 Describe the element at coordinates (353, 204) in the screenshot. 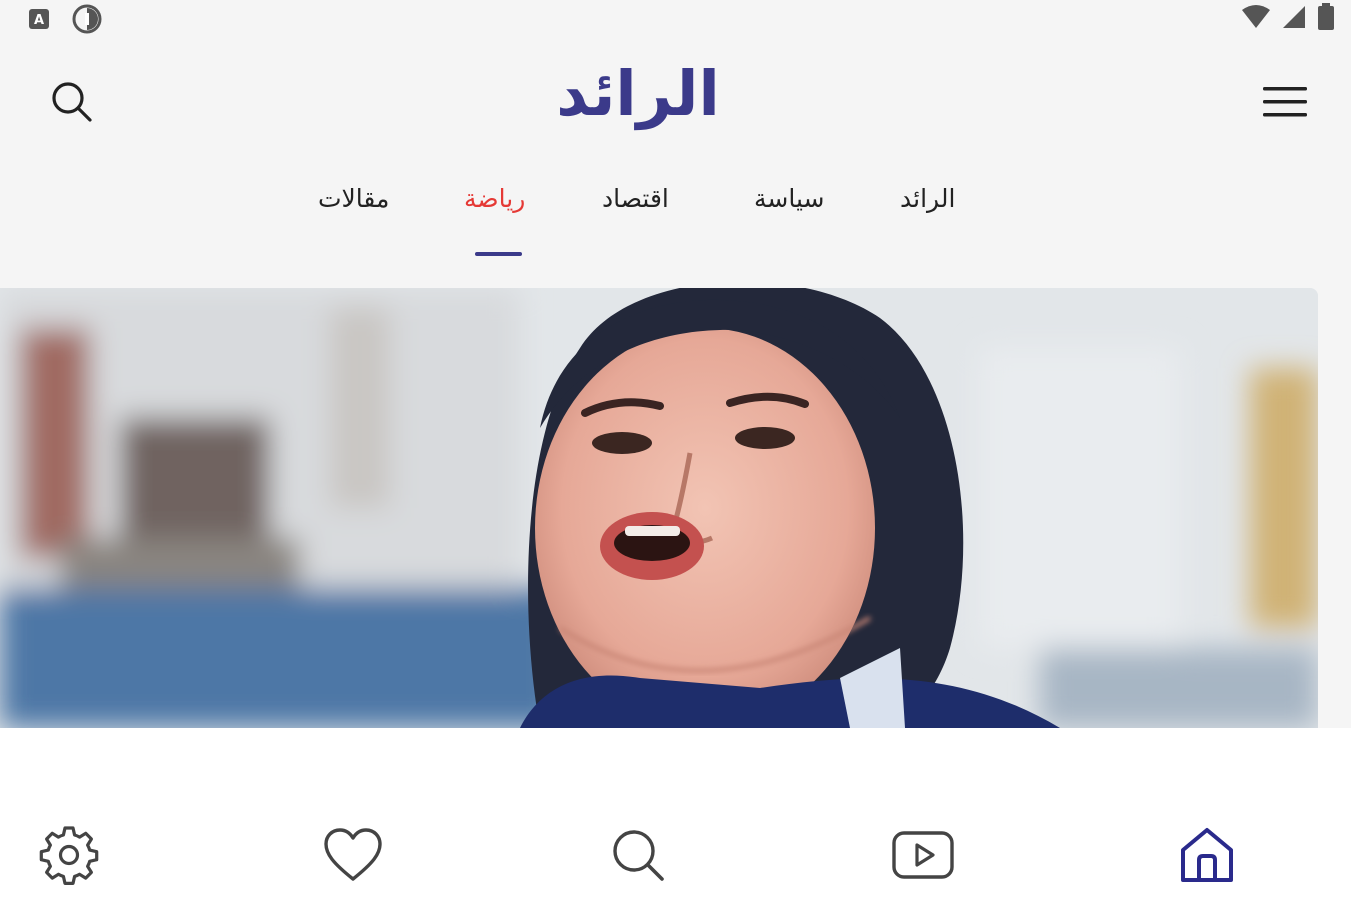

I see `tab-articles: مقالات` at that location.